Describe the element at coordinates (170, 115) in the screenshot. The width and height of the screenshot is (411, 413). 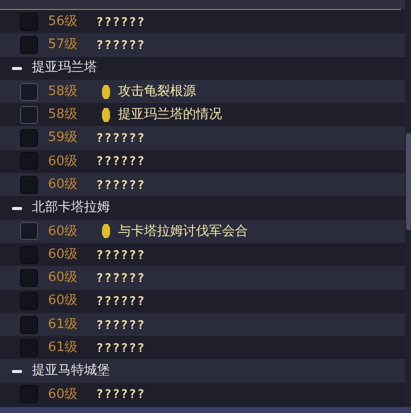
I see `quest-title: 提亚玛兰塔的情况` at that location.